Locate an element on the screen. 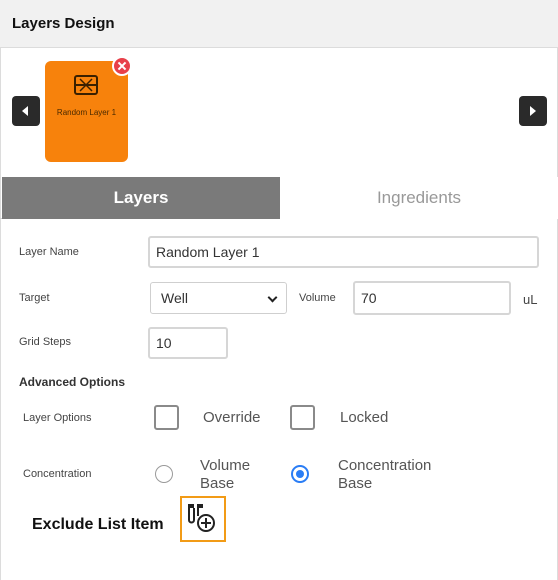 This screenshot has width=558, height=580. target-select-value: Well is located at coordinates (174, 298).